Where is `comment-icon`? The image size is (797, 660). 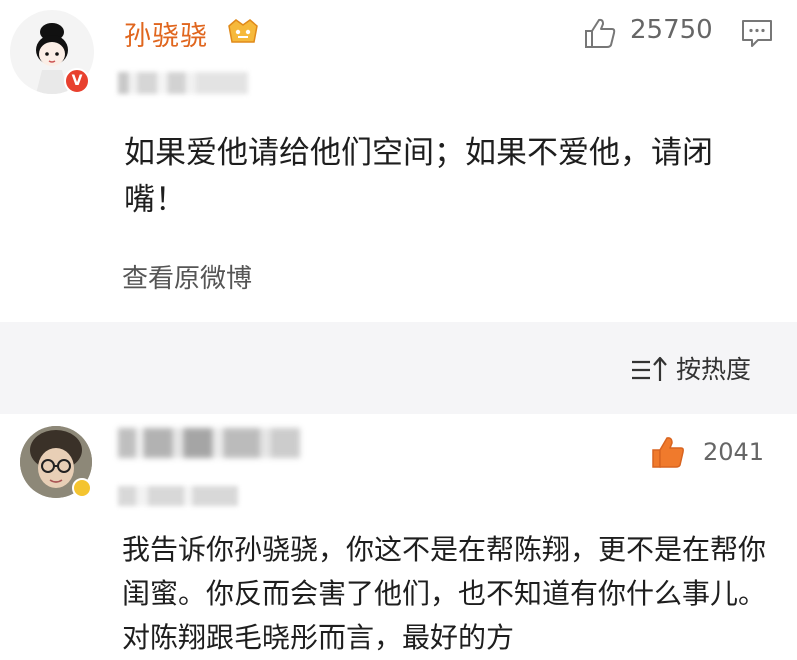
comment-icon is located at coordinates (757, 33).